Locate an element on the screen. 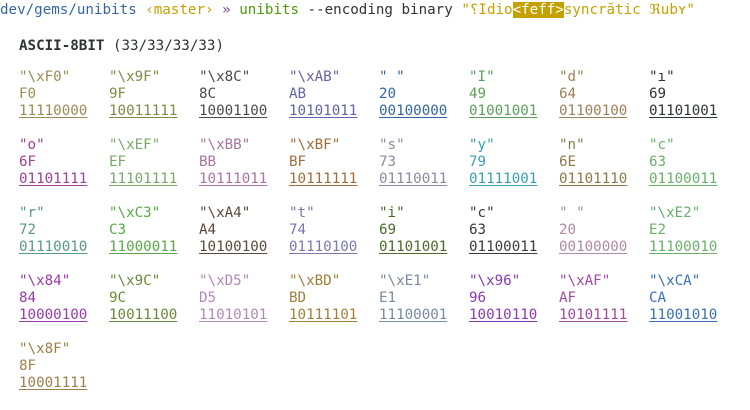 Image resolution: width=750 pixels, height=410 pixels. byte-binary: 11100001 is located at coordinates (413, 315).